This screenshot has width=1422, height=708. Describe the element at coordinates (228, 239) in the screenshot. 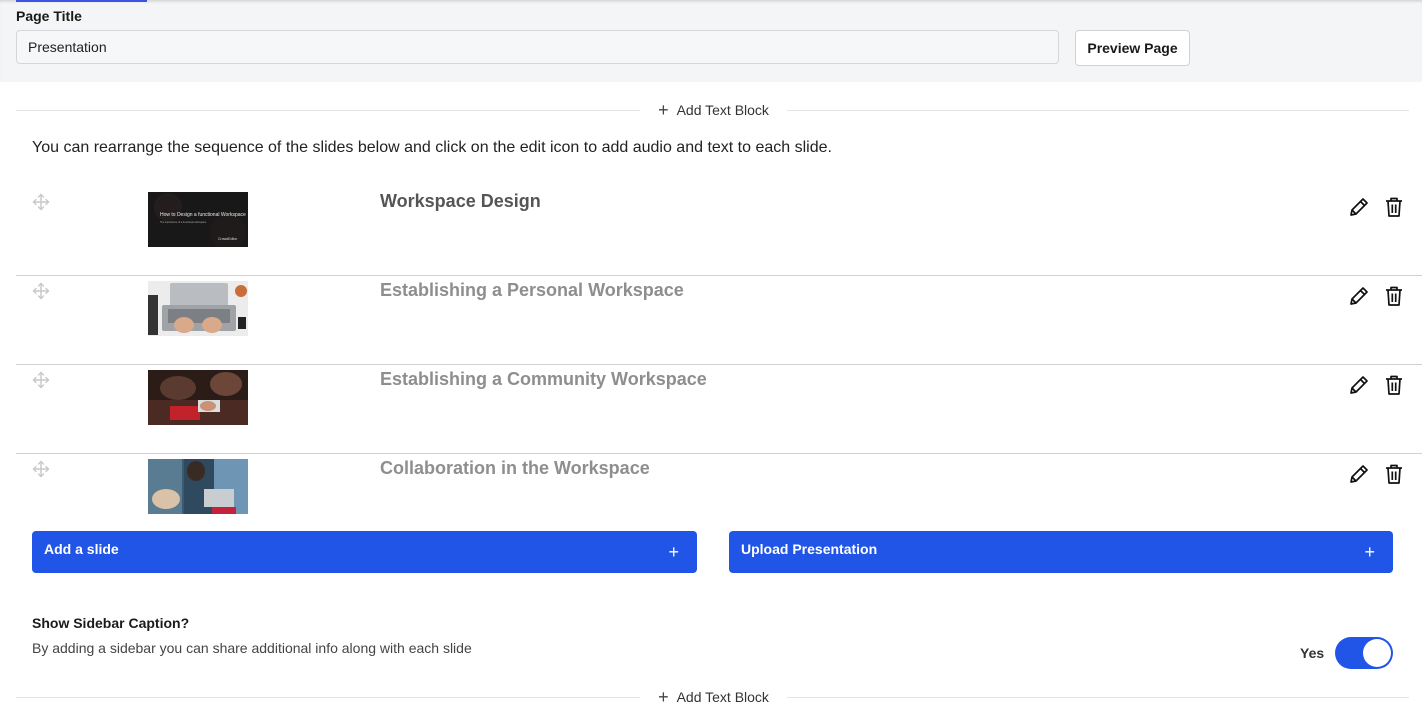

I see `thumbnail-brand: CrowdEditor` at that location.